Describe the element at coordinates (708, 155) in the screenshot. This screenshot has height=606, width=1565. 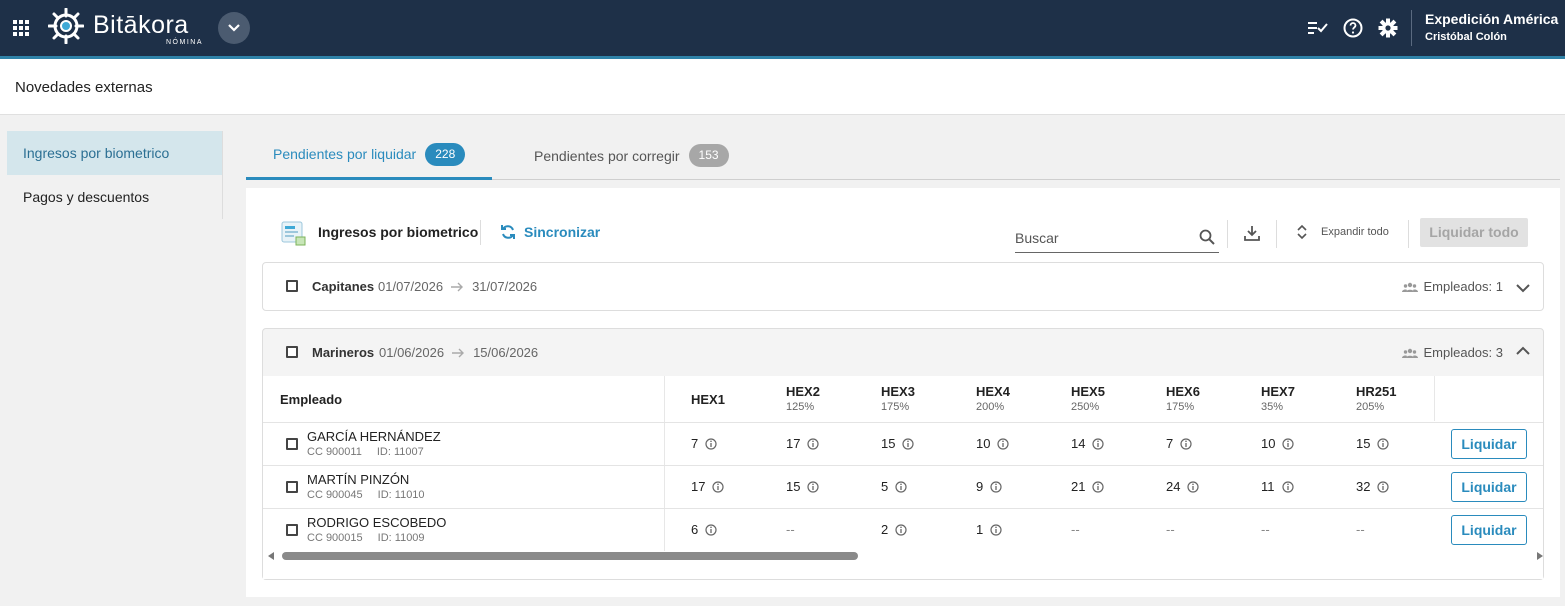
I see `count-badge: 153` at that location.